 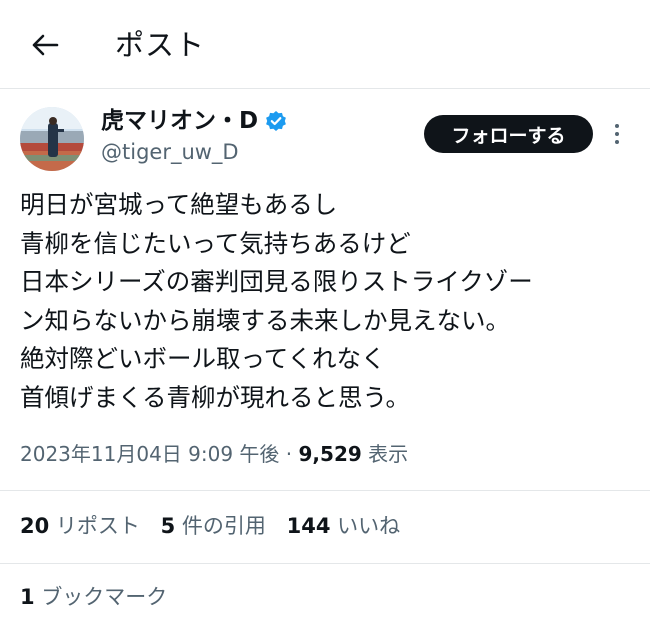 I want to click on avatar-image, so click(x=52, y=139).